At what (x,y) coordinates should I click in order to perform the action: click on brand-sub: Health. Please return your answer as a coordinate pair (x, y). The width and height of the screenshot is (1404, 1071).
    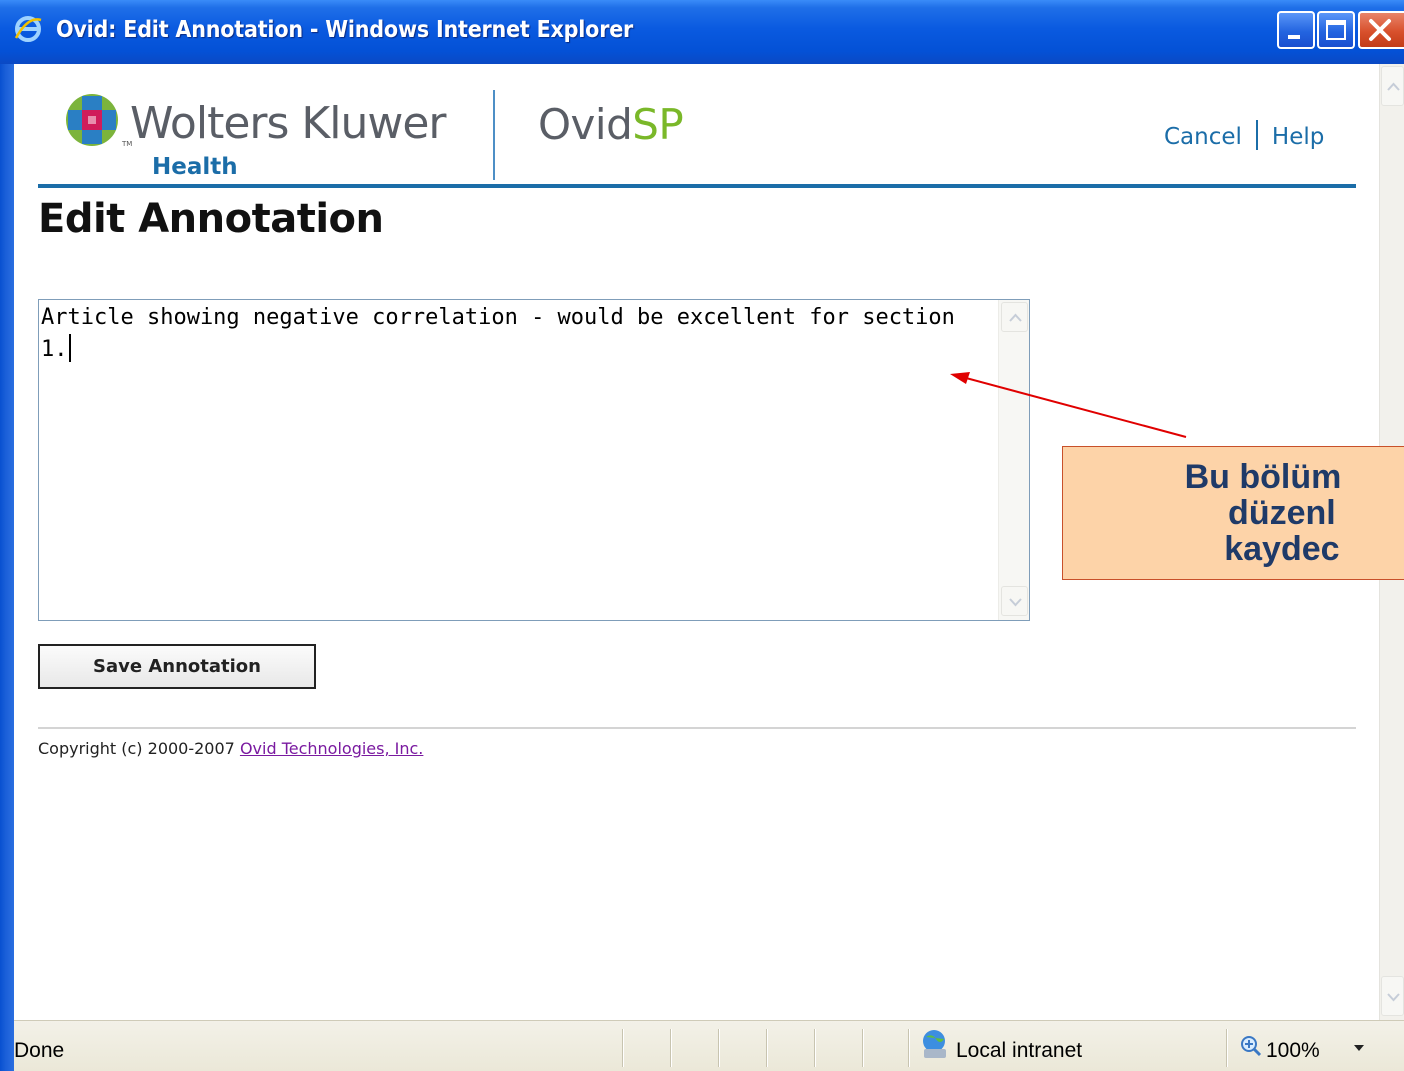
    Looking at the image, I should click on (195, 167).